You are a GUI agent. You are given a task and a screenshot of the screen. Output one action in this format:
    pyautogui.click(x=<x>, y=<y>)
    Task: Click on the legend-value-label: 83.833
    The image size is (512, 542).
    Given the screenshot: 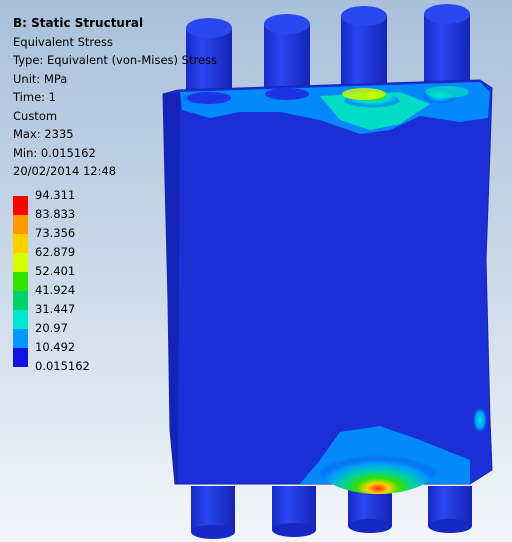 What is the action you would take?
    pyautogui.click(x=55, y=214)
    